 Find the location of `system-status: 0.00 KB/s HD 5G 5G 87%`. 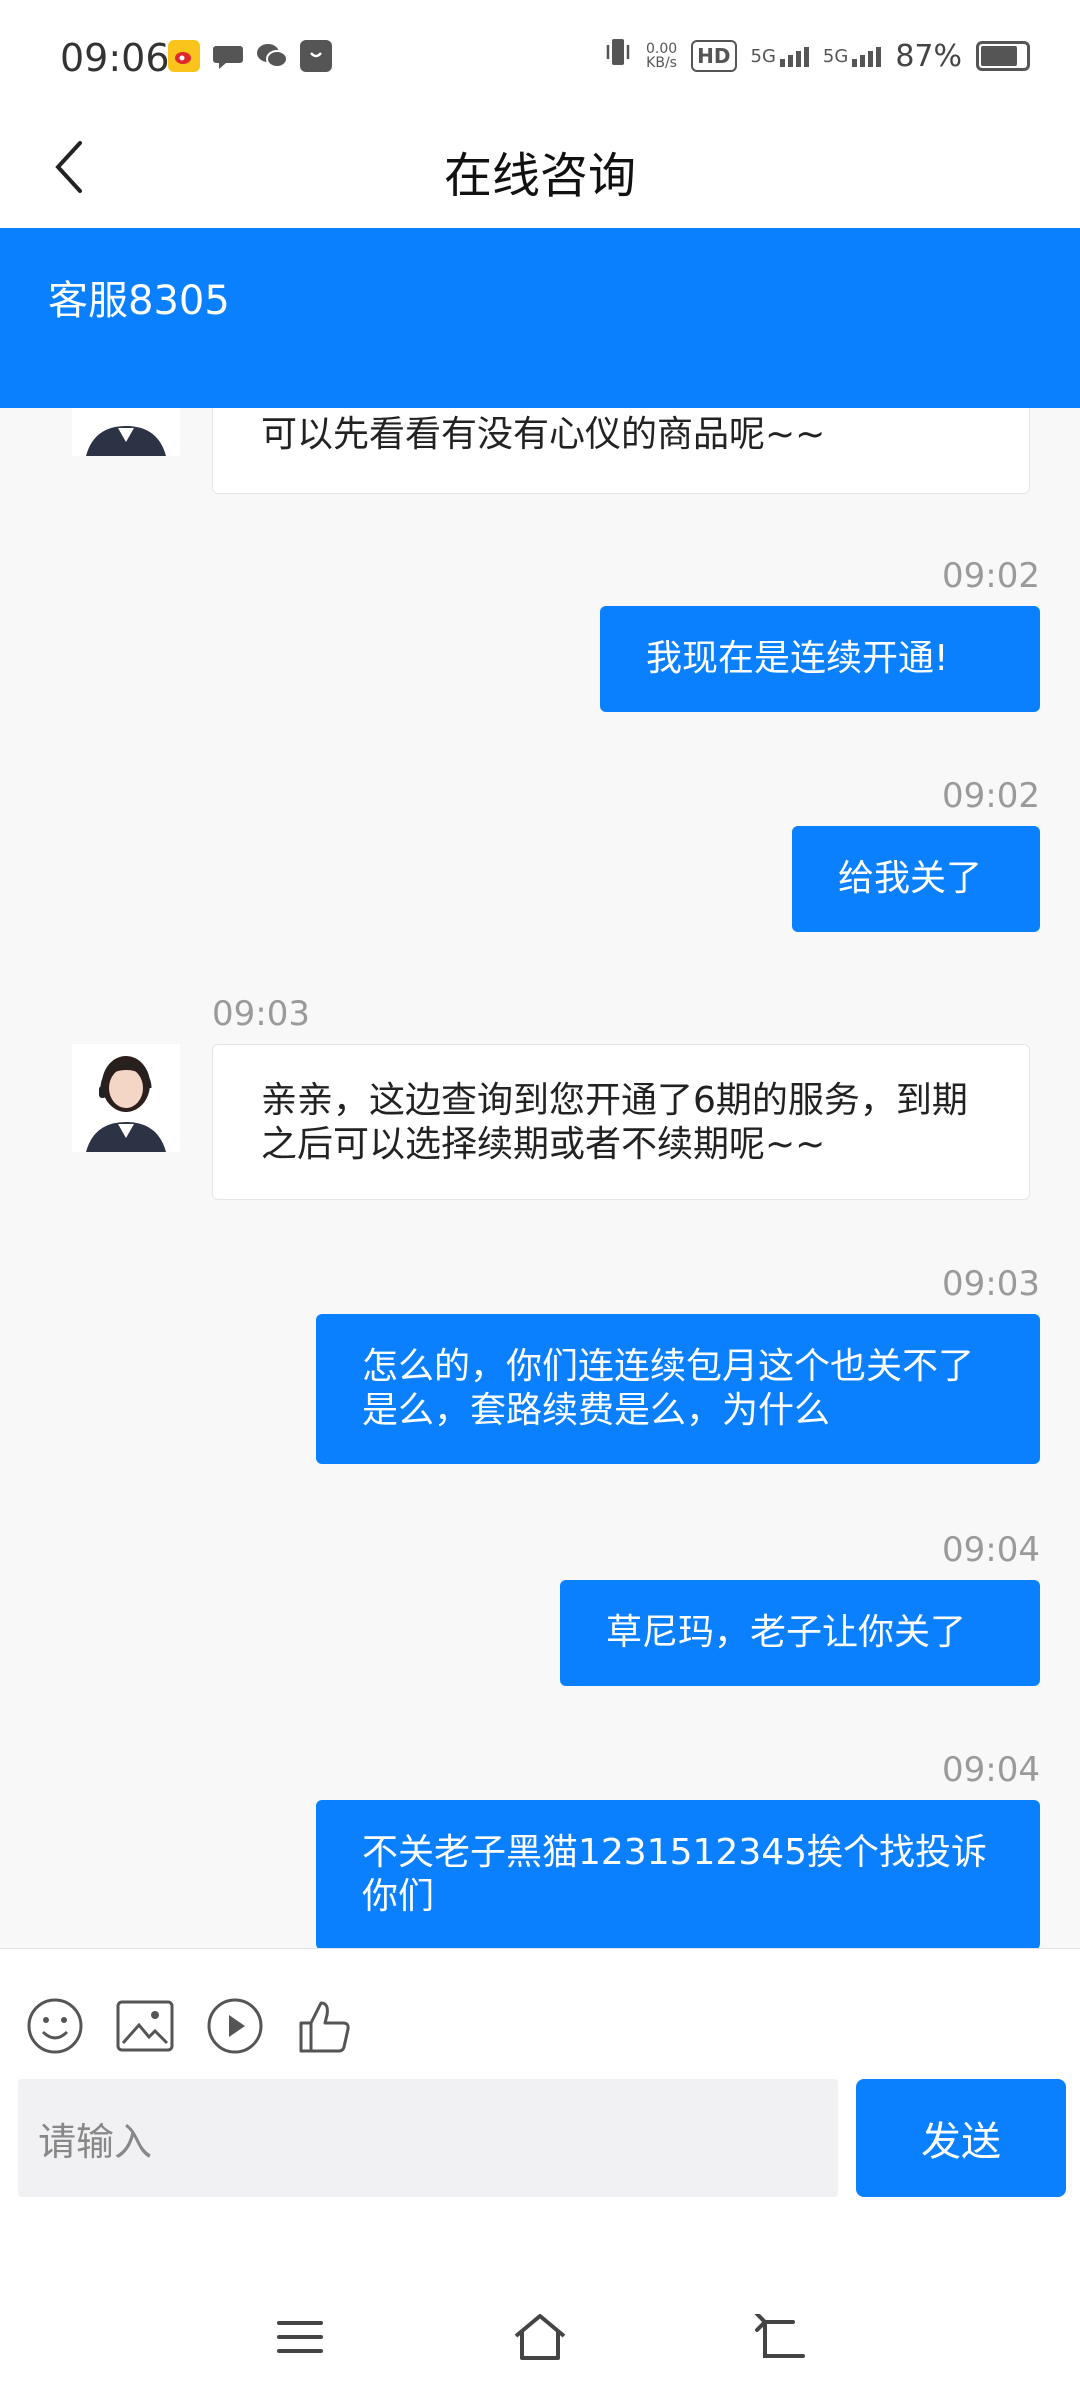

system-status: 0.00 KB/s HD 5G 5G 87% is located at coordinates (817, 56).